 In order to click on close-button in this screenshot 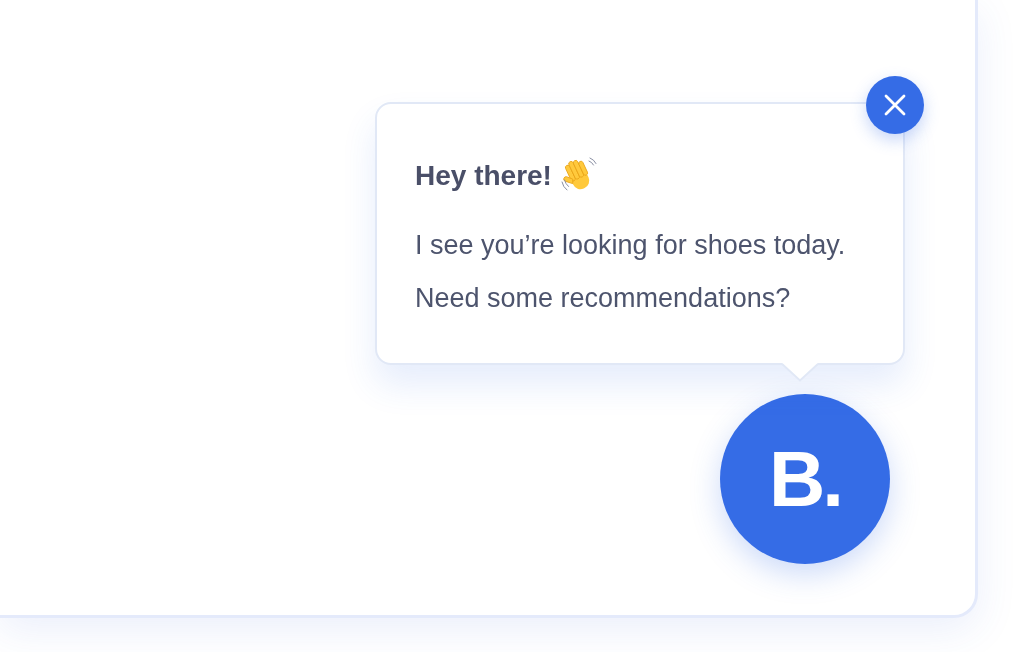, I will do `click(895, 105)`.